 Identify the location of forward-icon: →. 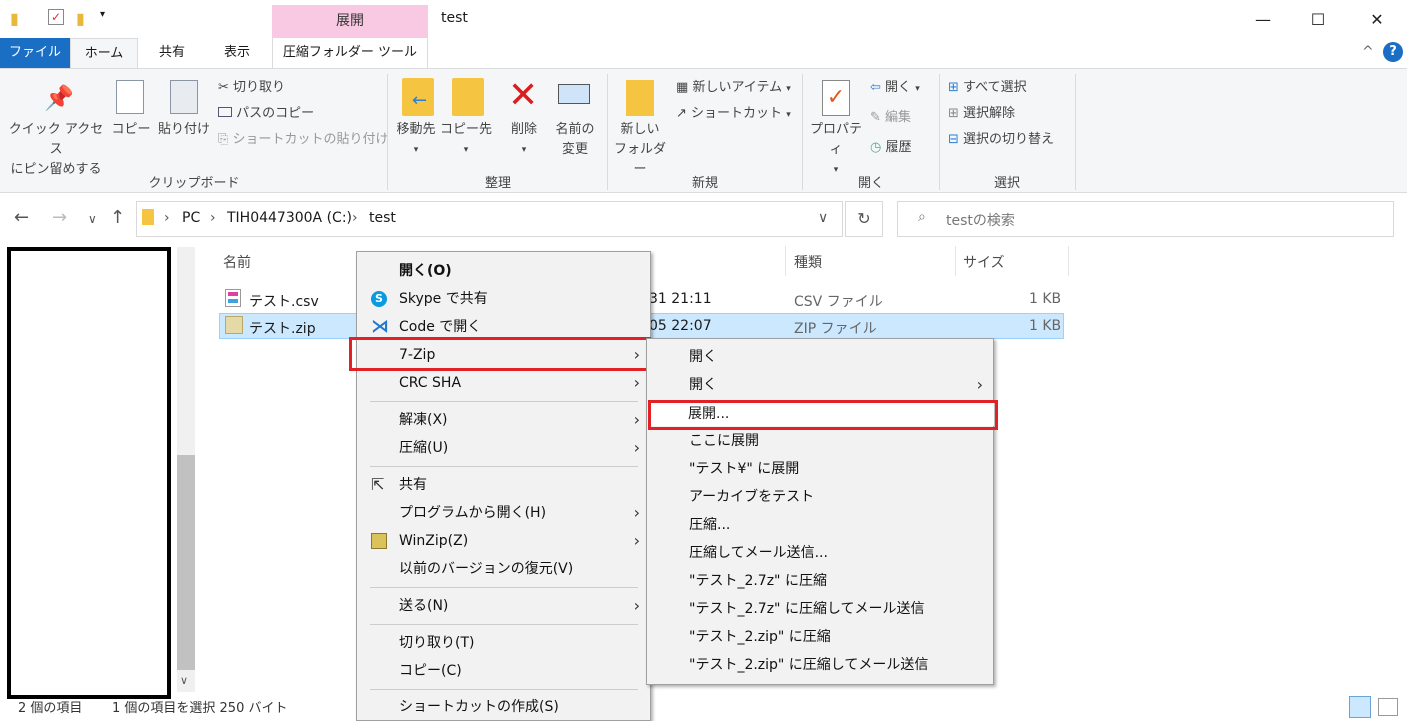
(59, 217).